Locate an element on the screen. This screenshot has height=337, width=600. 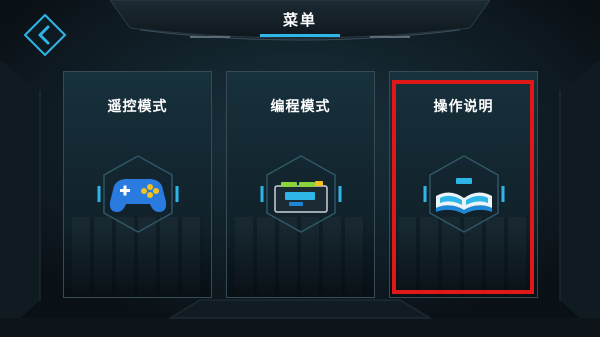
card-label: 遥控模式 is located at coordinates (137, 107).